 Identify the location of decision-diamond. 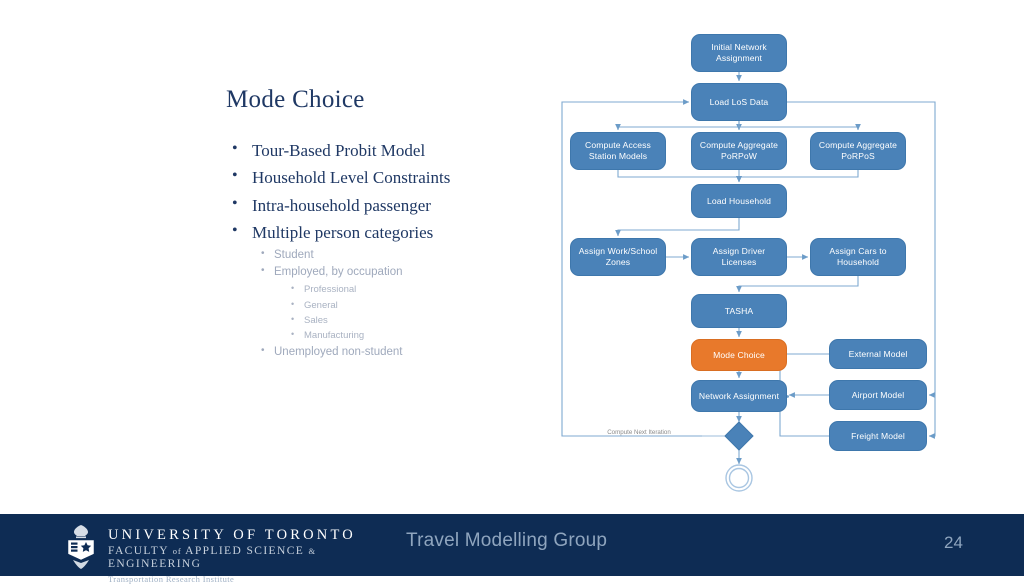
(739, 436).